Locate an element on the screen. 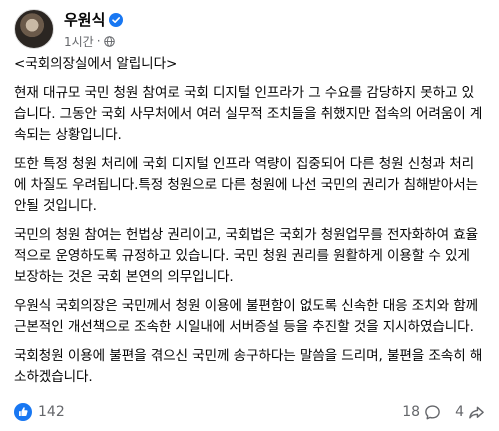 This screenshot has width=499, height=431. share-icon is located at coordinates (476, 412).